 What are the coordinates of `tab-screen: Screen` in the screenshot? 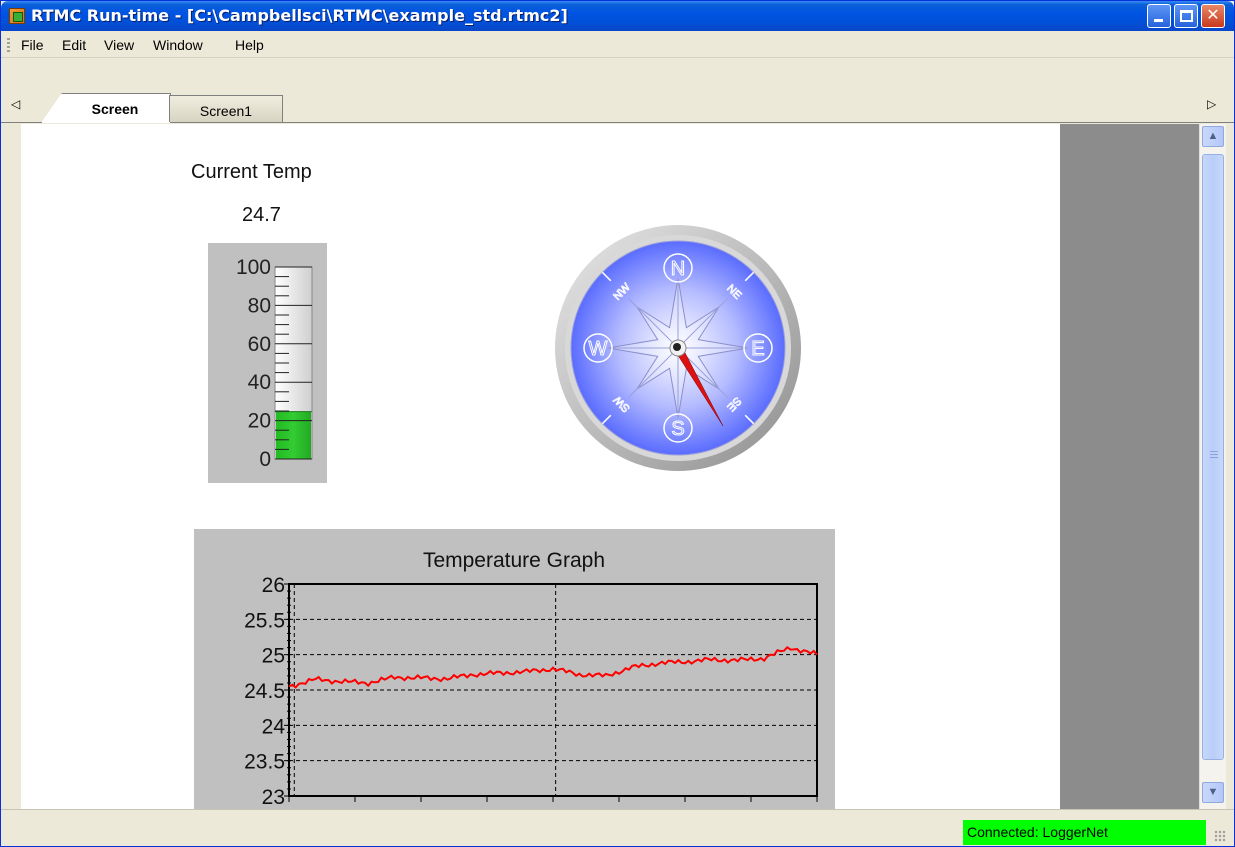 It's located at (106, 108).